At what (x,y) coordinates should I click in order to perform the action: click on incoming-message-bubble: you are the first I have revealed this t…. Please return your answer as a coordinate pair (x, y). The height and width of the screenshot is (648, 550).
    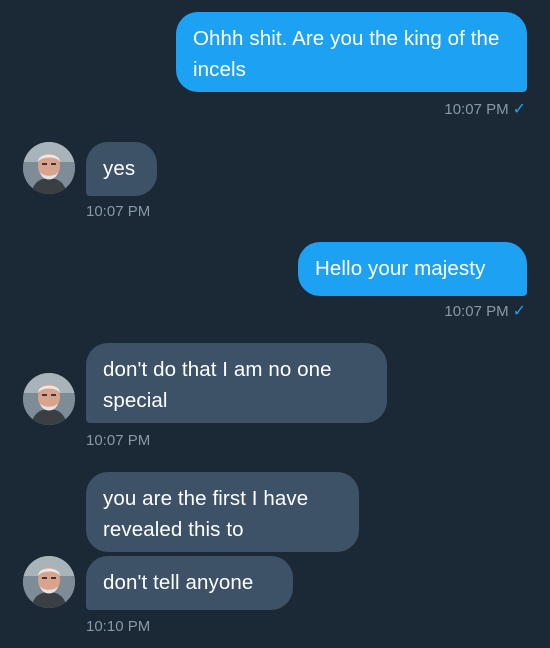
    Looking at the image, I should click on (222, 512).